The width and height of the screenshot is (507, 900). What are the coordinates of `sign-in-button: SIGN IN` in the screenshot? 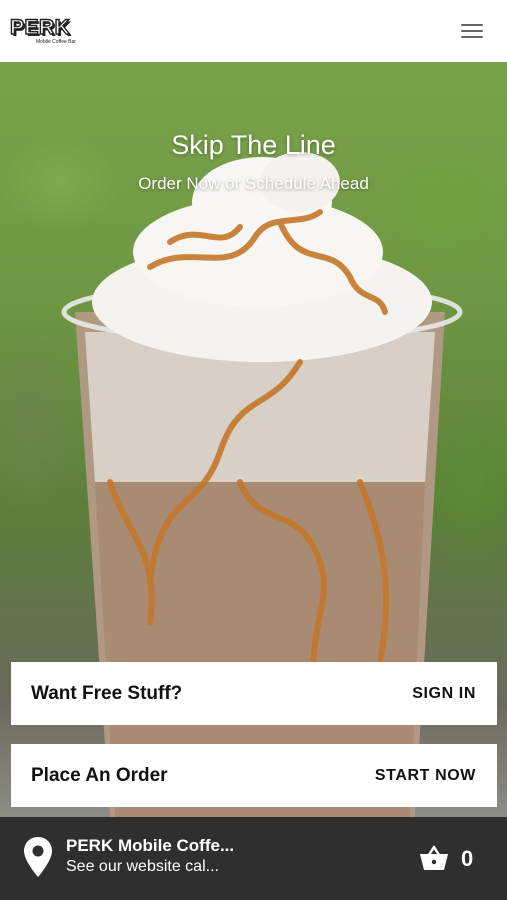 It's located at (444, 693).